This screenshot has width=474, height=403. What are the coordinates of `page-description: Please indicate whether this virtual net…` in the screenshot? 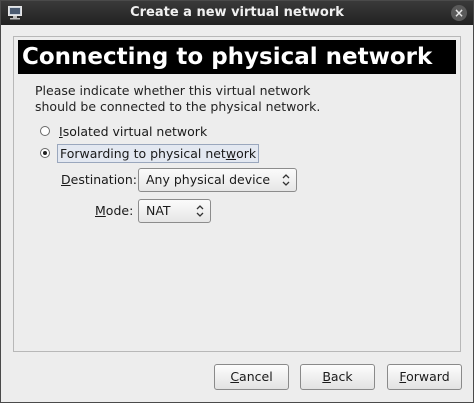 It's located at (240, 99).